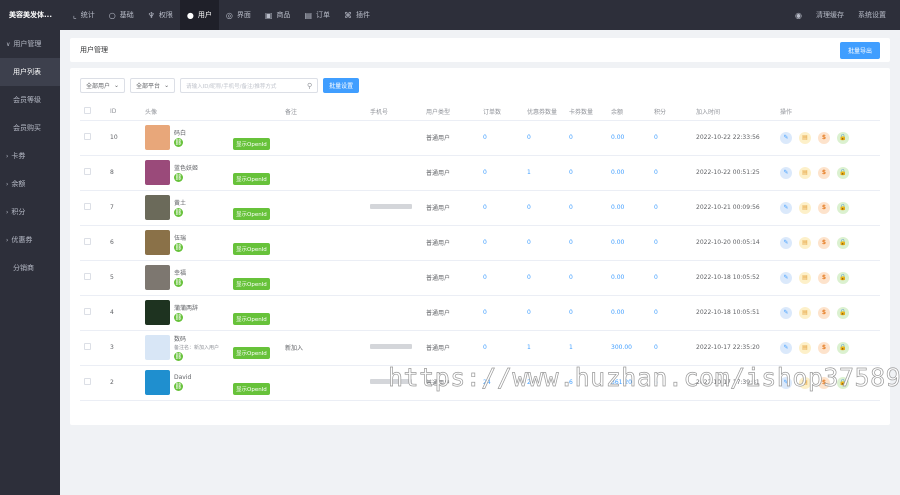 This screenshot has height=495, width=900. Describe the element at coordinates (30, 44) in the screenshot. I see `sidebar-item: ∨ 用户管理` at that location.